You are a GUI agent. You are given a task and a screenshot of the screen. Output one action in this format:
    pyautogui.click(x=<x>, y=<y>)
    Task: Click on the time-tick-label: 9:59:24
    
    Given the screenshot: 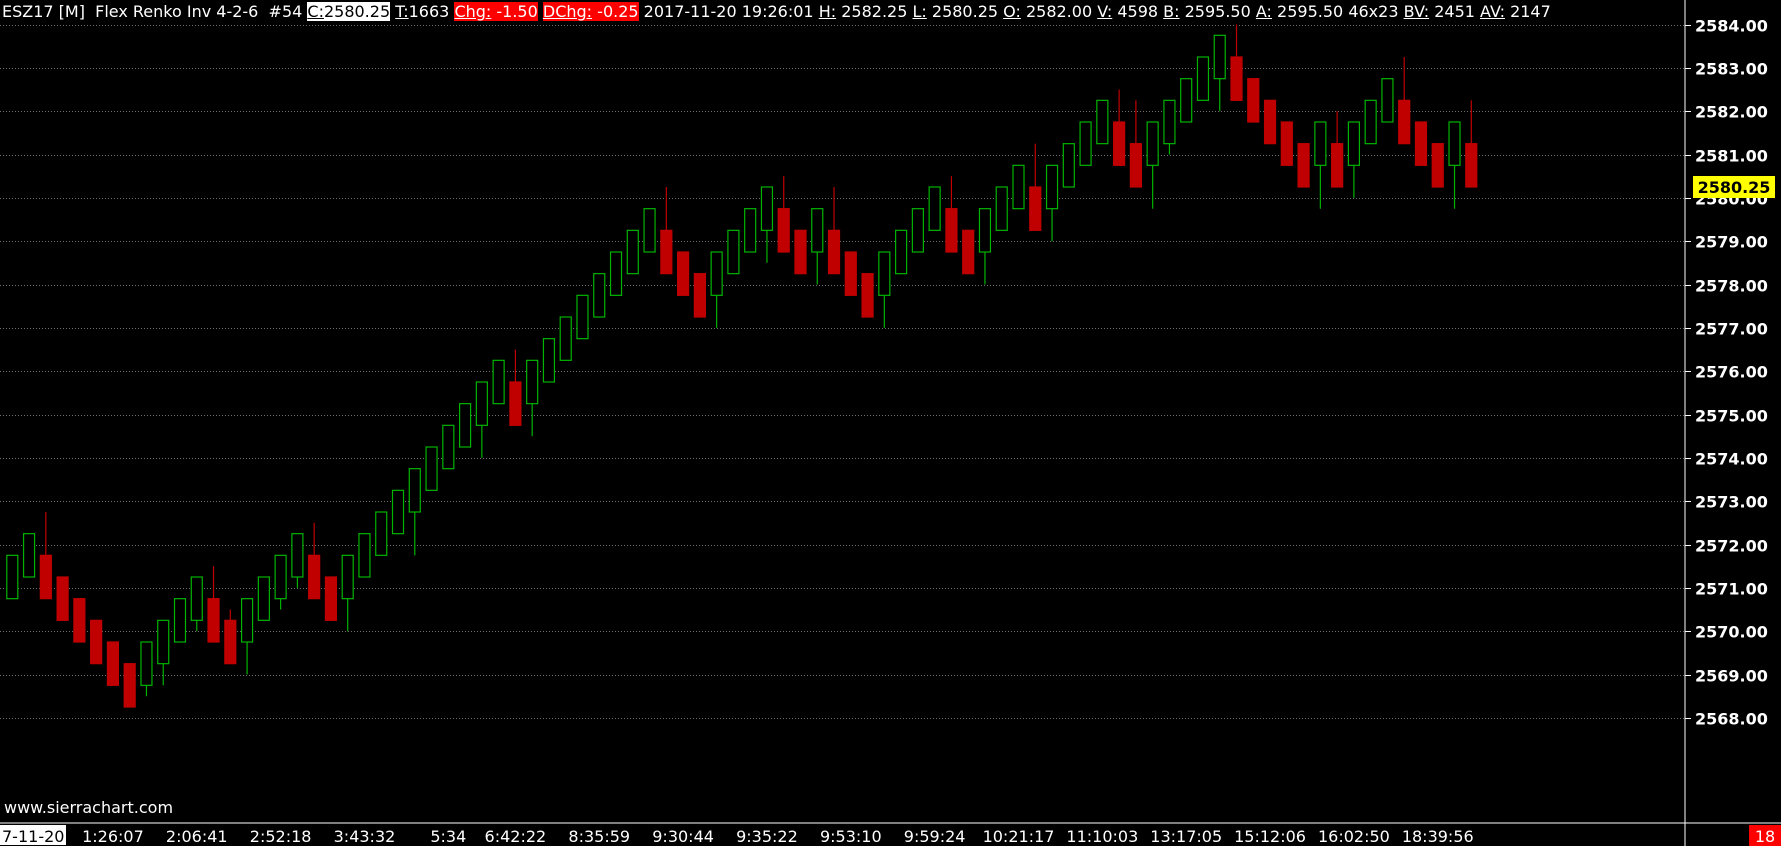 What is the action you would take?
    pyautogui.click(x=935, y=836)
    